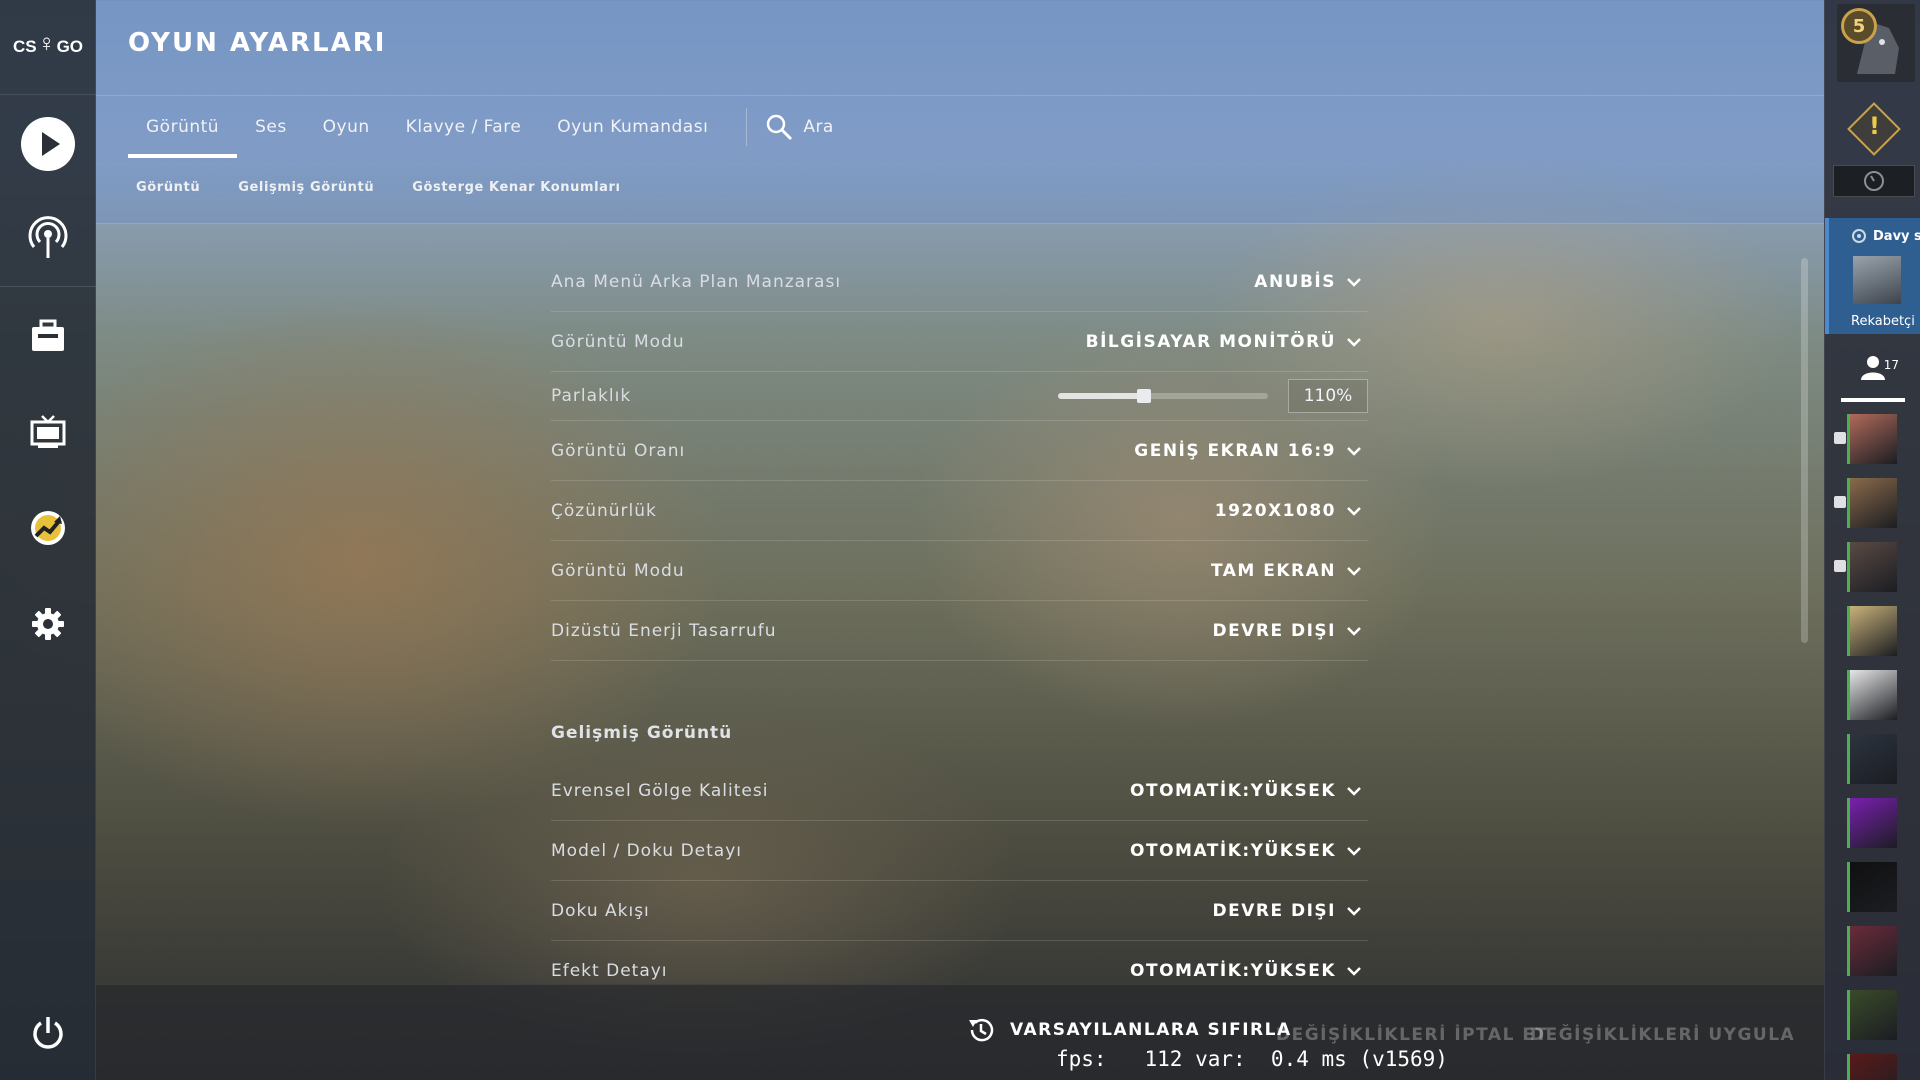 This screenshot has height=1080, width=1920. What do you see at coordinates (780, 127) in the screenshot?
I see `search-icon` at bounding box center [780, 127].